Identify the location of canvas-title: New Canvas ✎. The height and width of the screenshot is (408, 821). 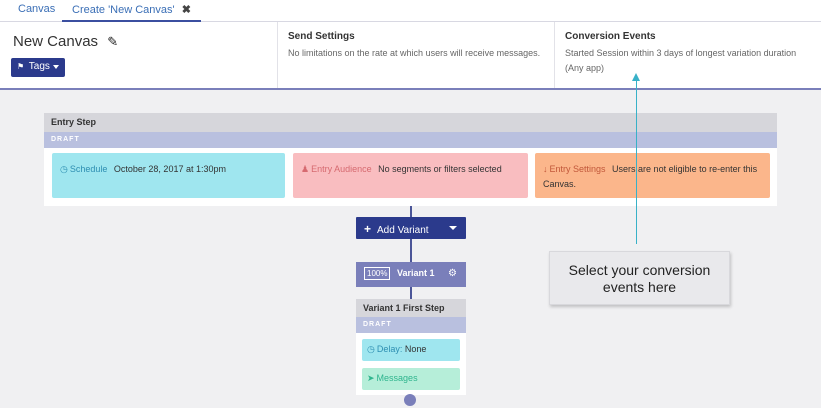
(65, 41).